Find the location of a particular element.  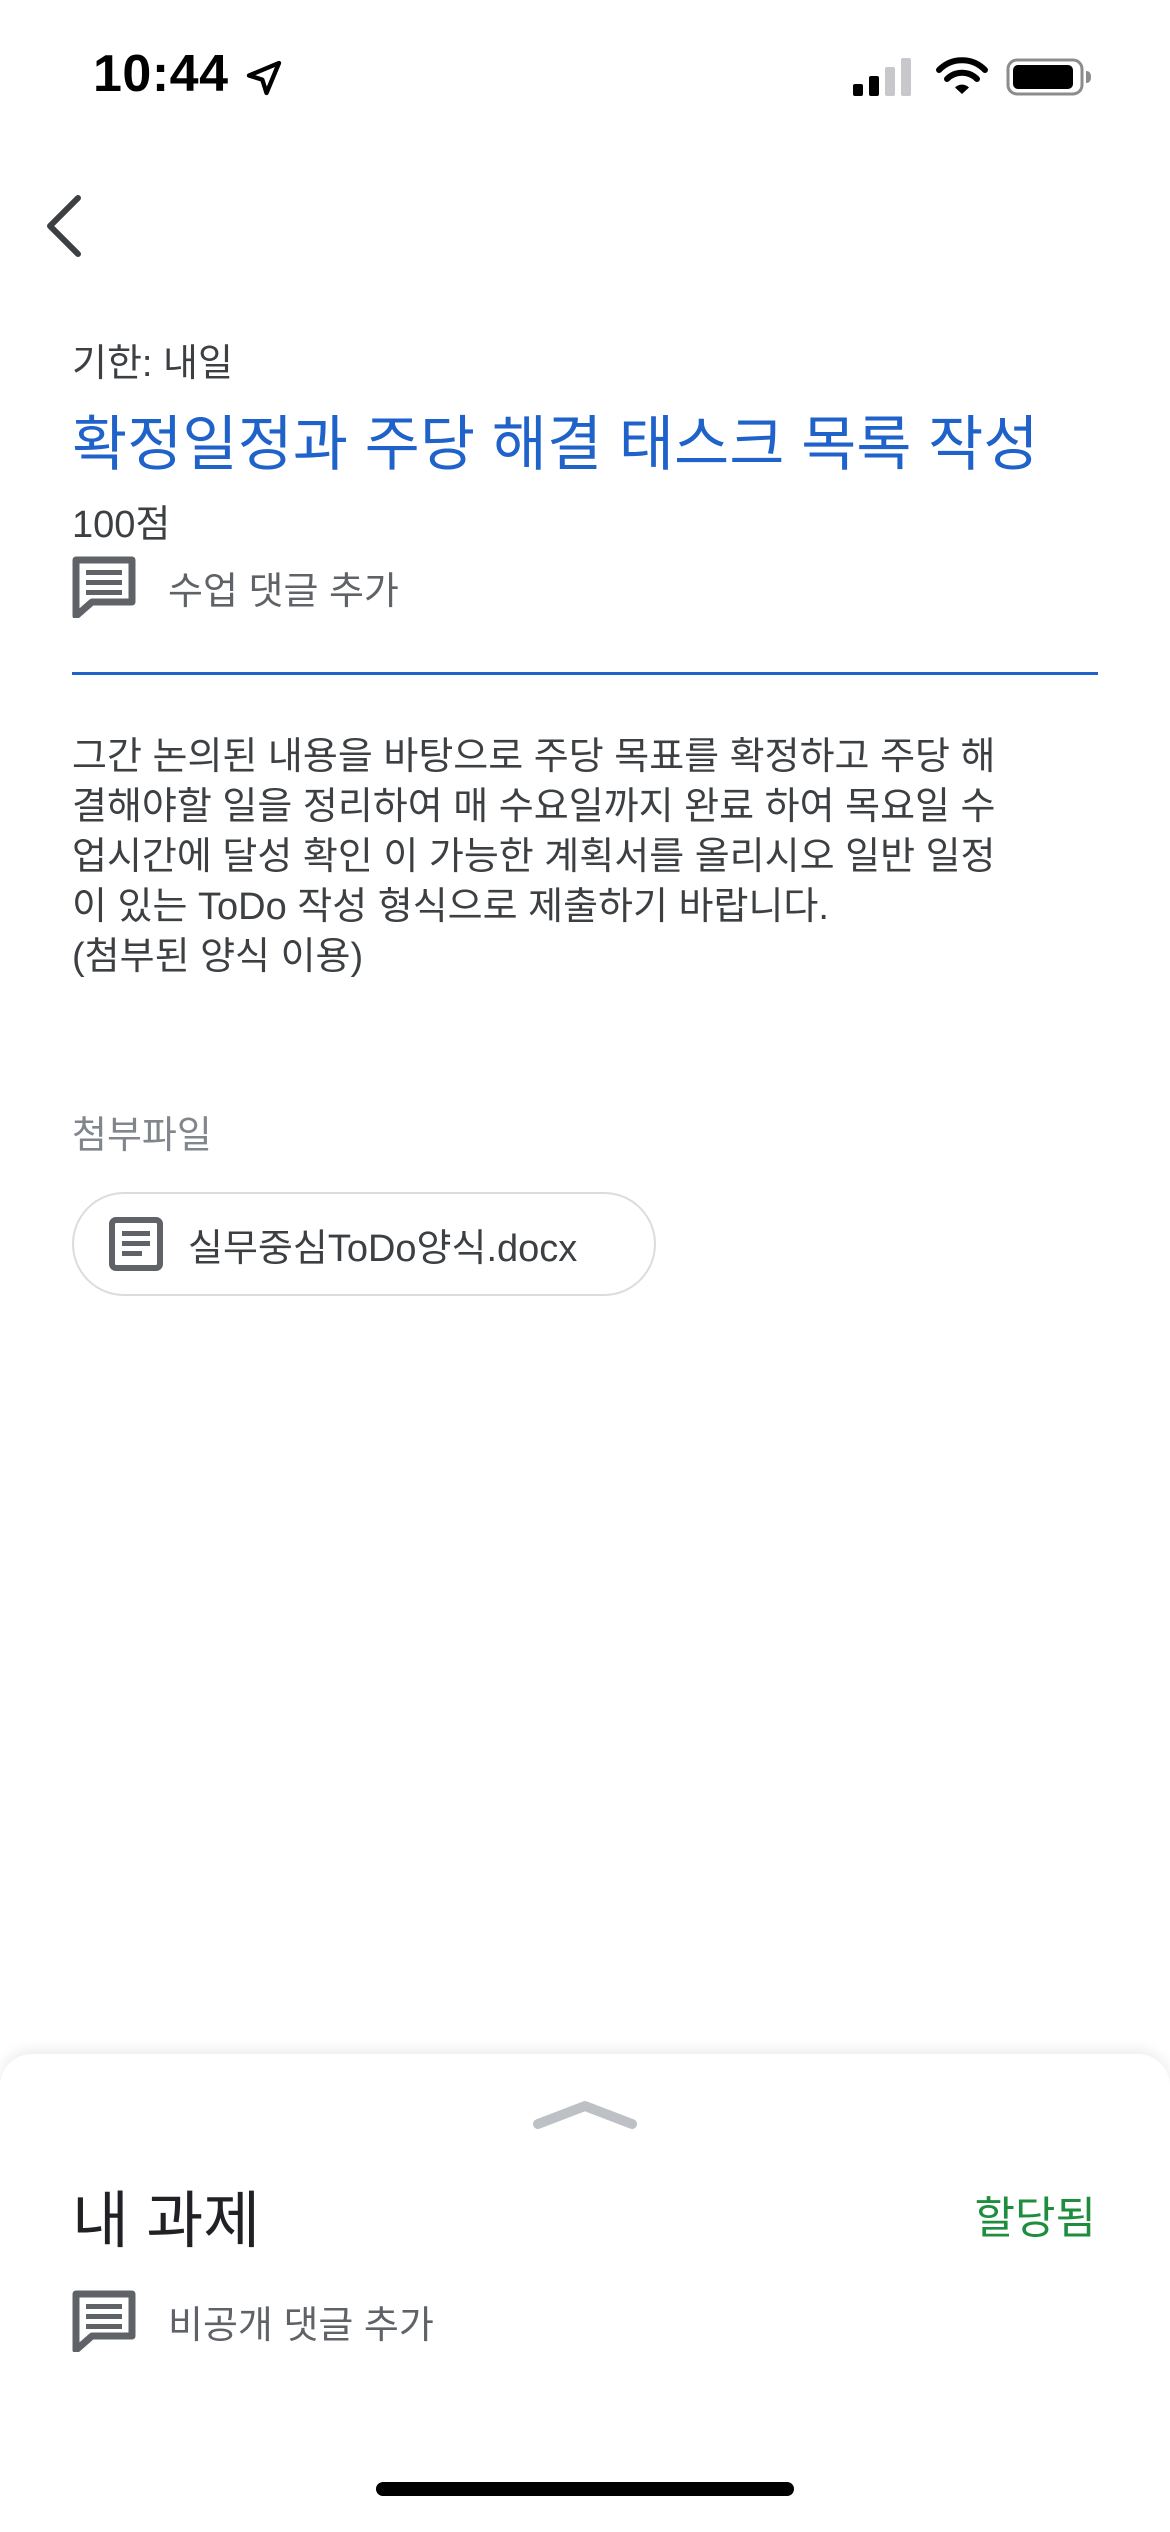

status-bar: 10:44 is located at coordinates (585, 75).